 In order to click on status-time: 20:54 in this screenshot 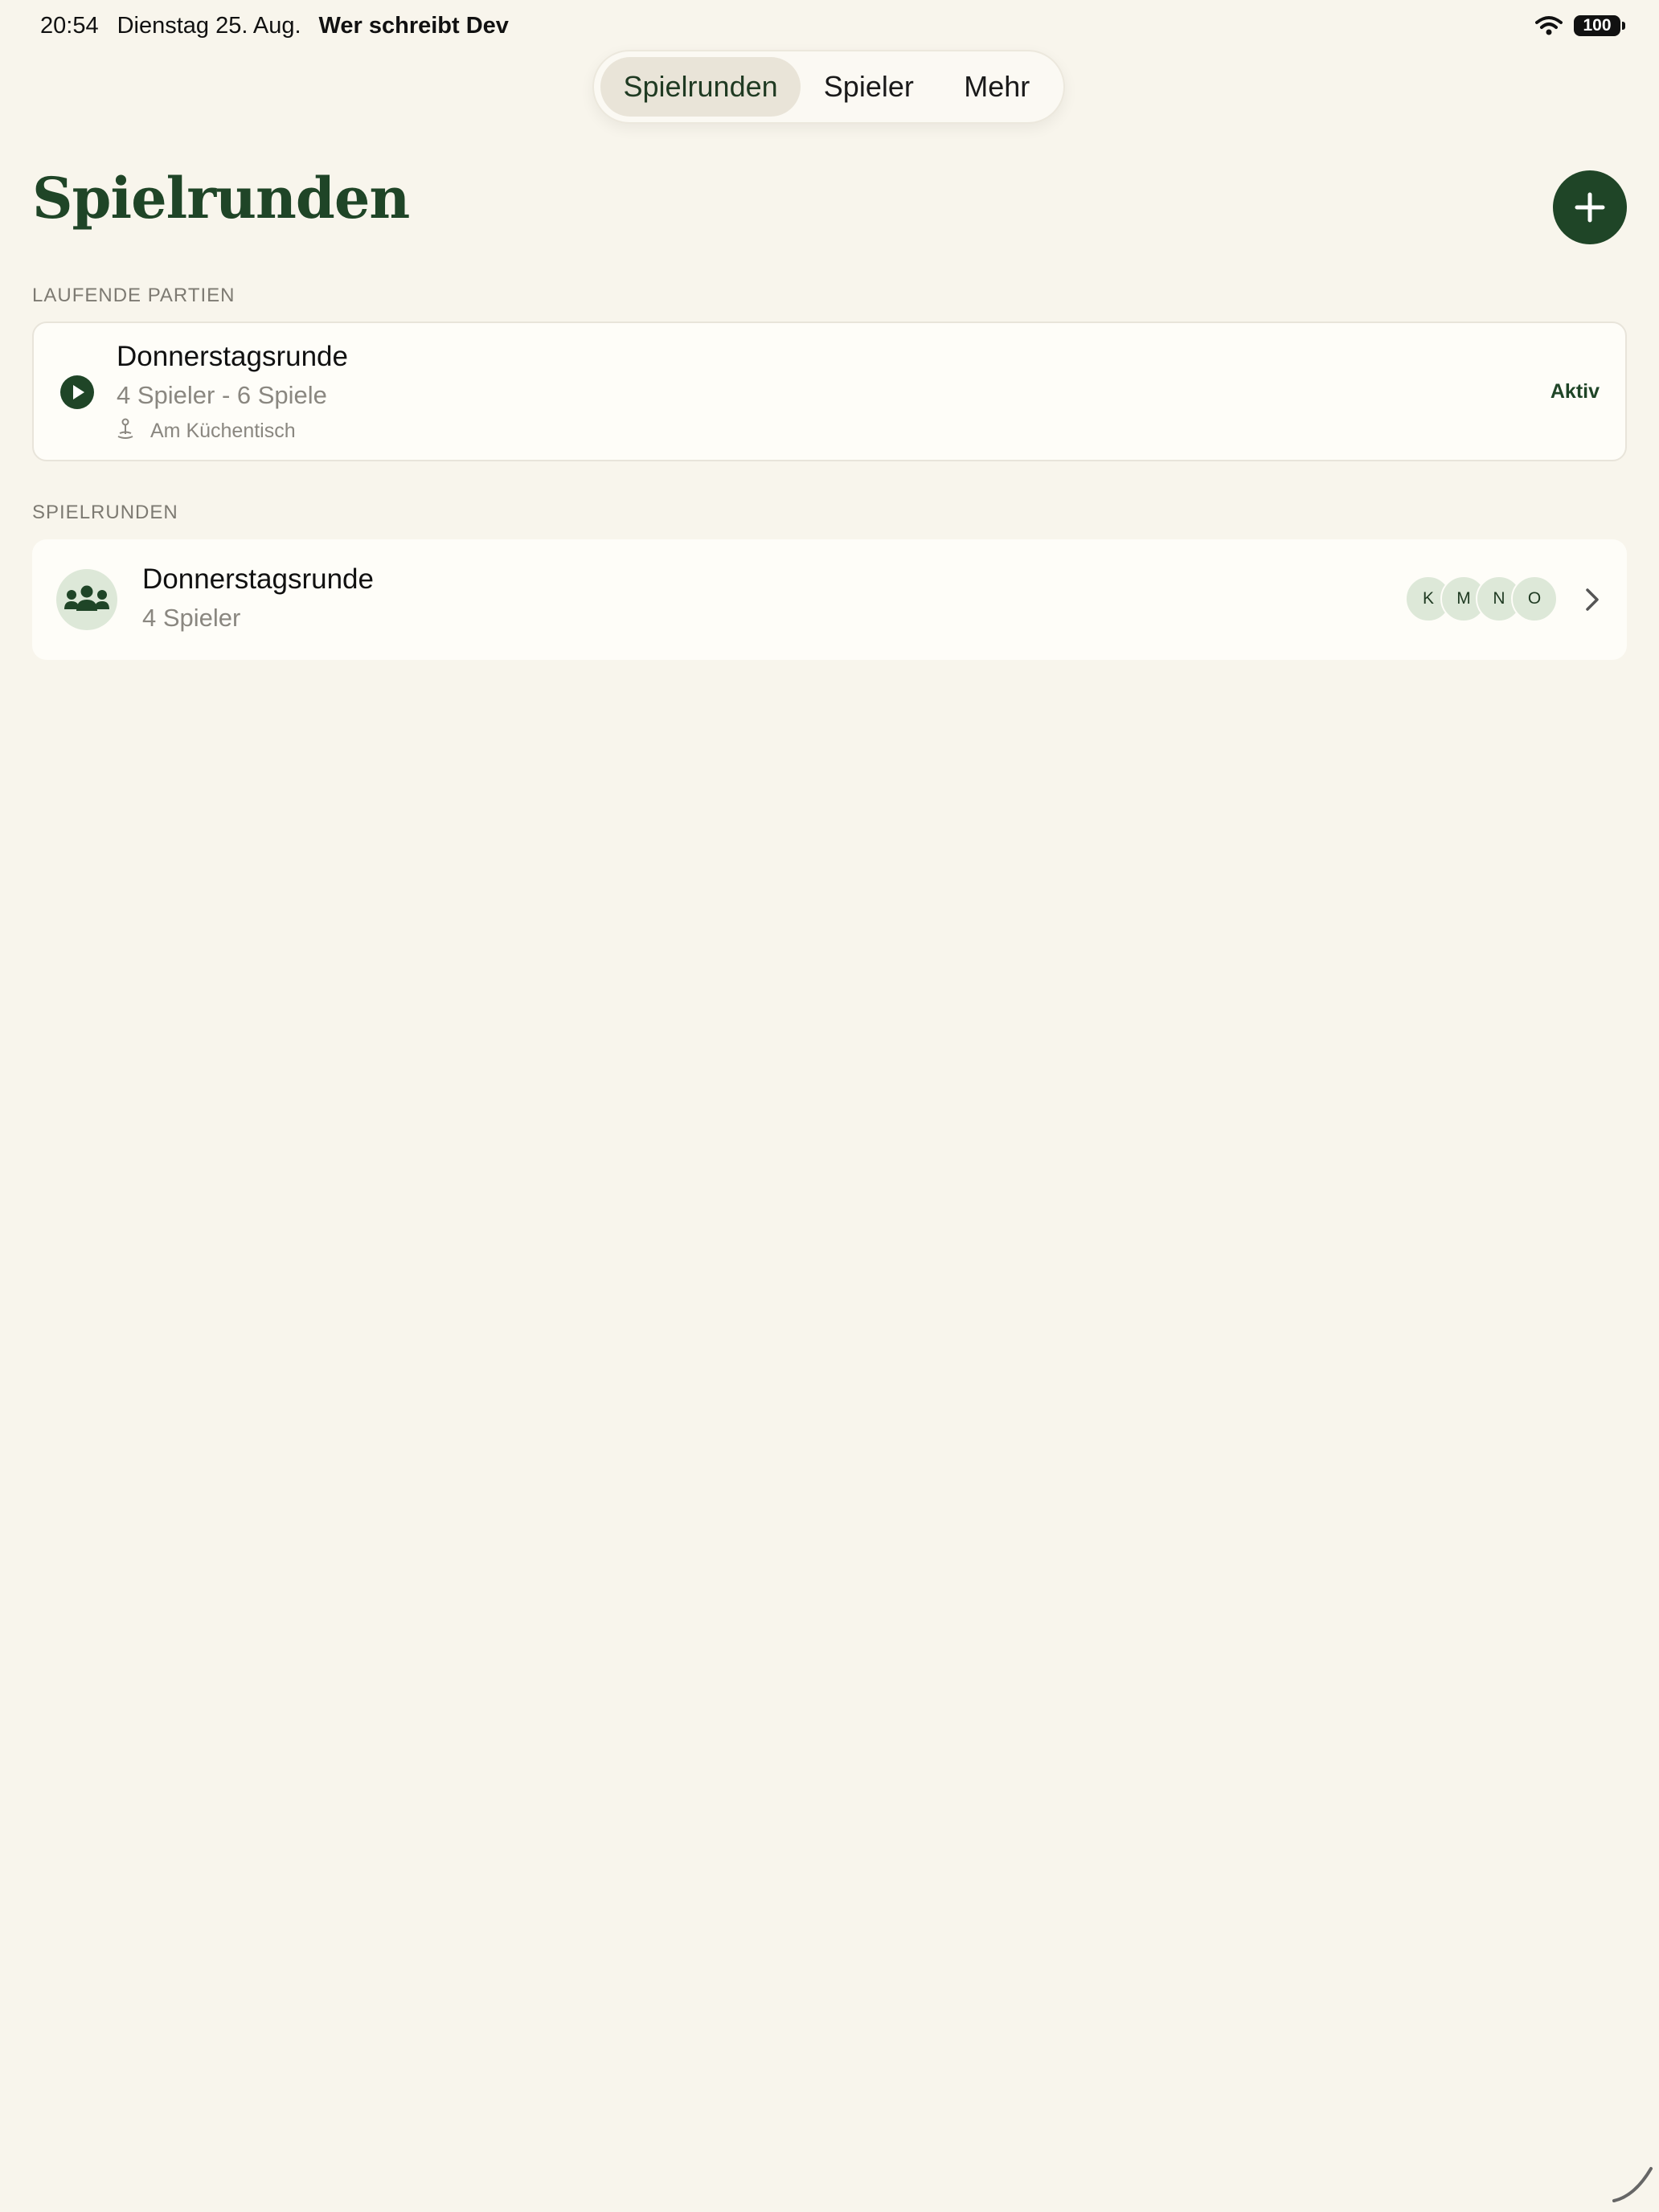, I will do `click(69, 25)`.